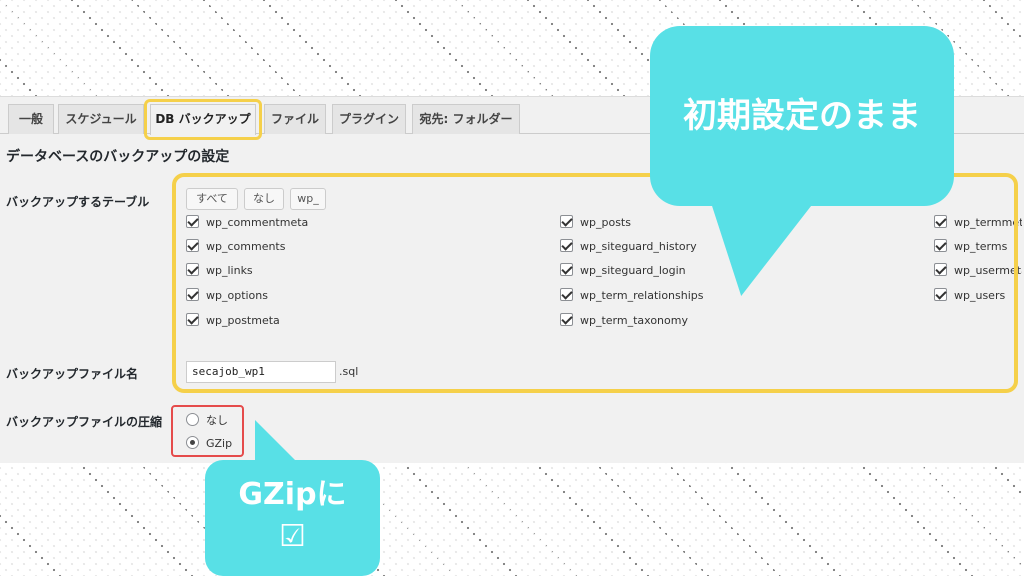  I want to click on compression-label: バックアップファイルの圧縮, so click(84, 422).